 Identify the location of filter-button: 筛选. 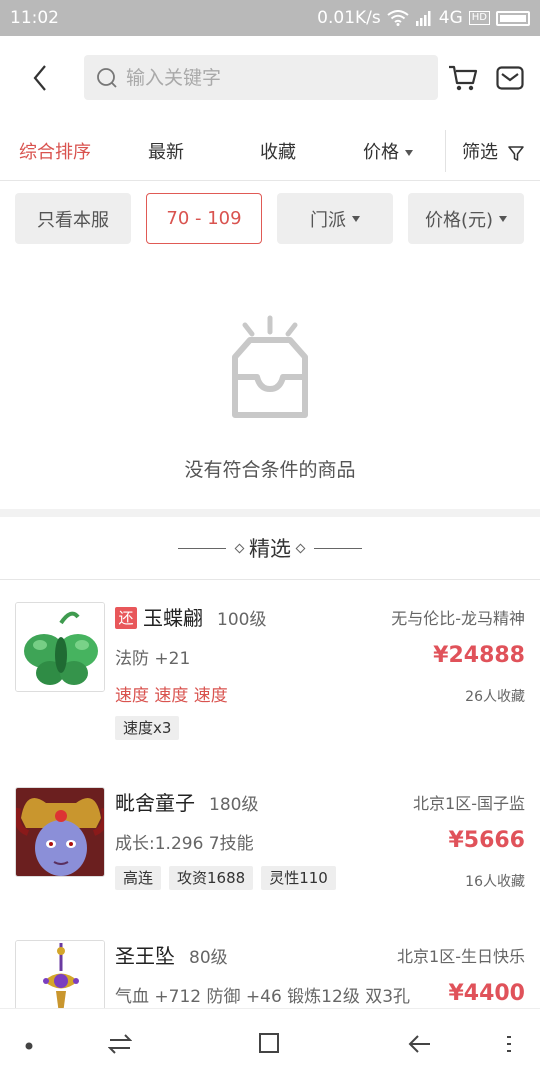
(493, 151).